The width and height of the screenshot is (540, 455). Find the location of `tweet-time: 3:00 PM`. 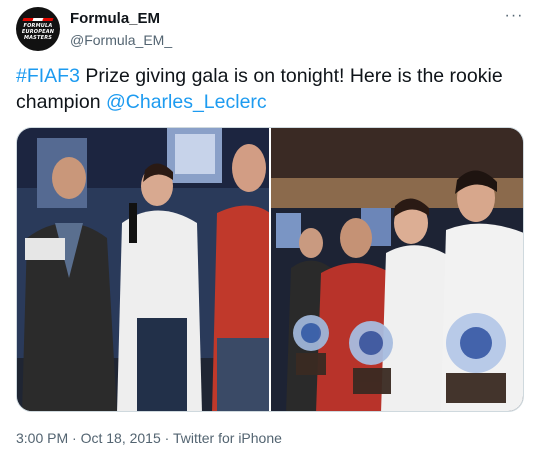

tweet-time: 3:00 PM is located at coordinates (42, 438).